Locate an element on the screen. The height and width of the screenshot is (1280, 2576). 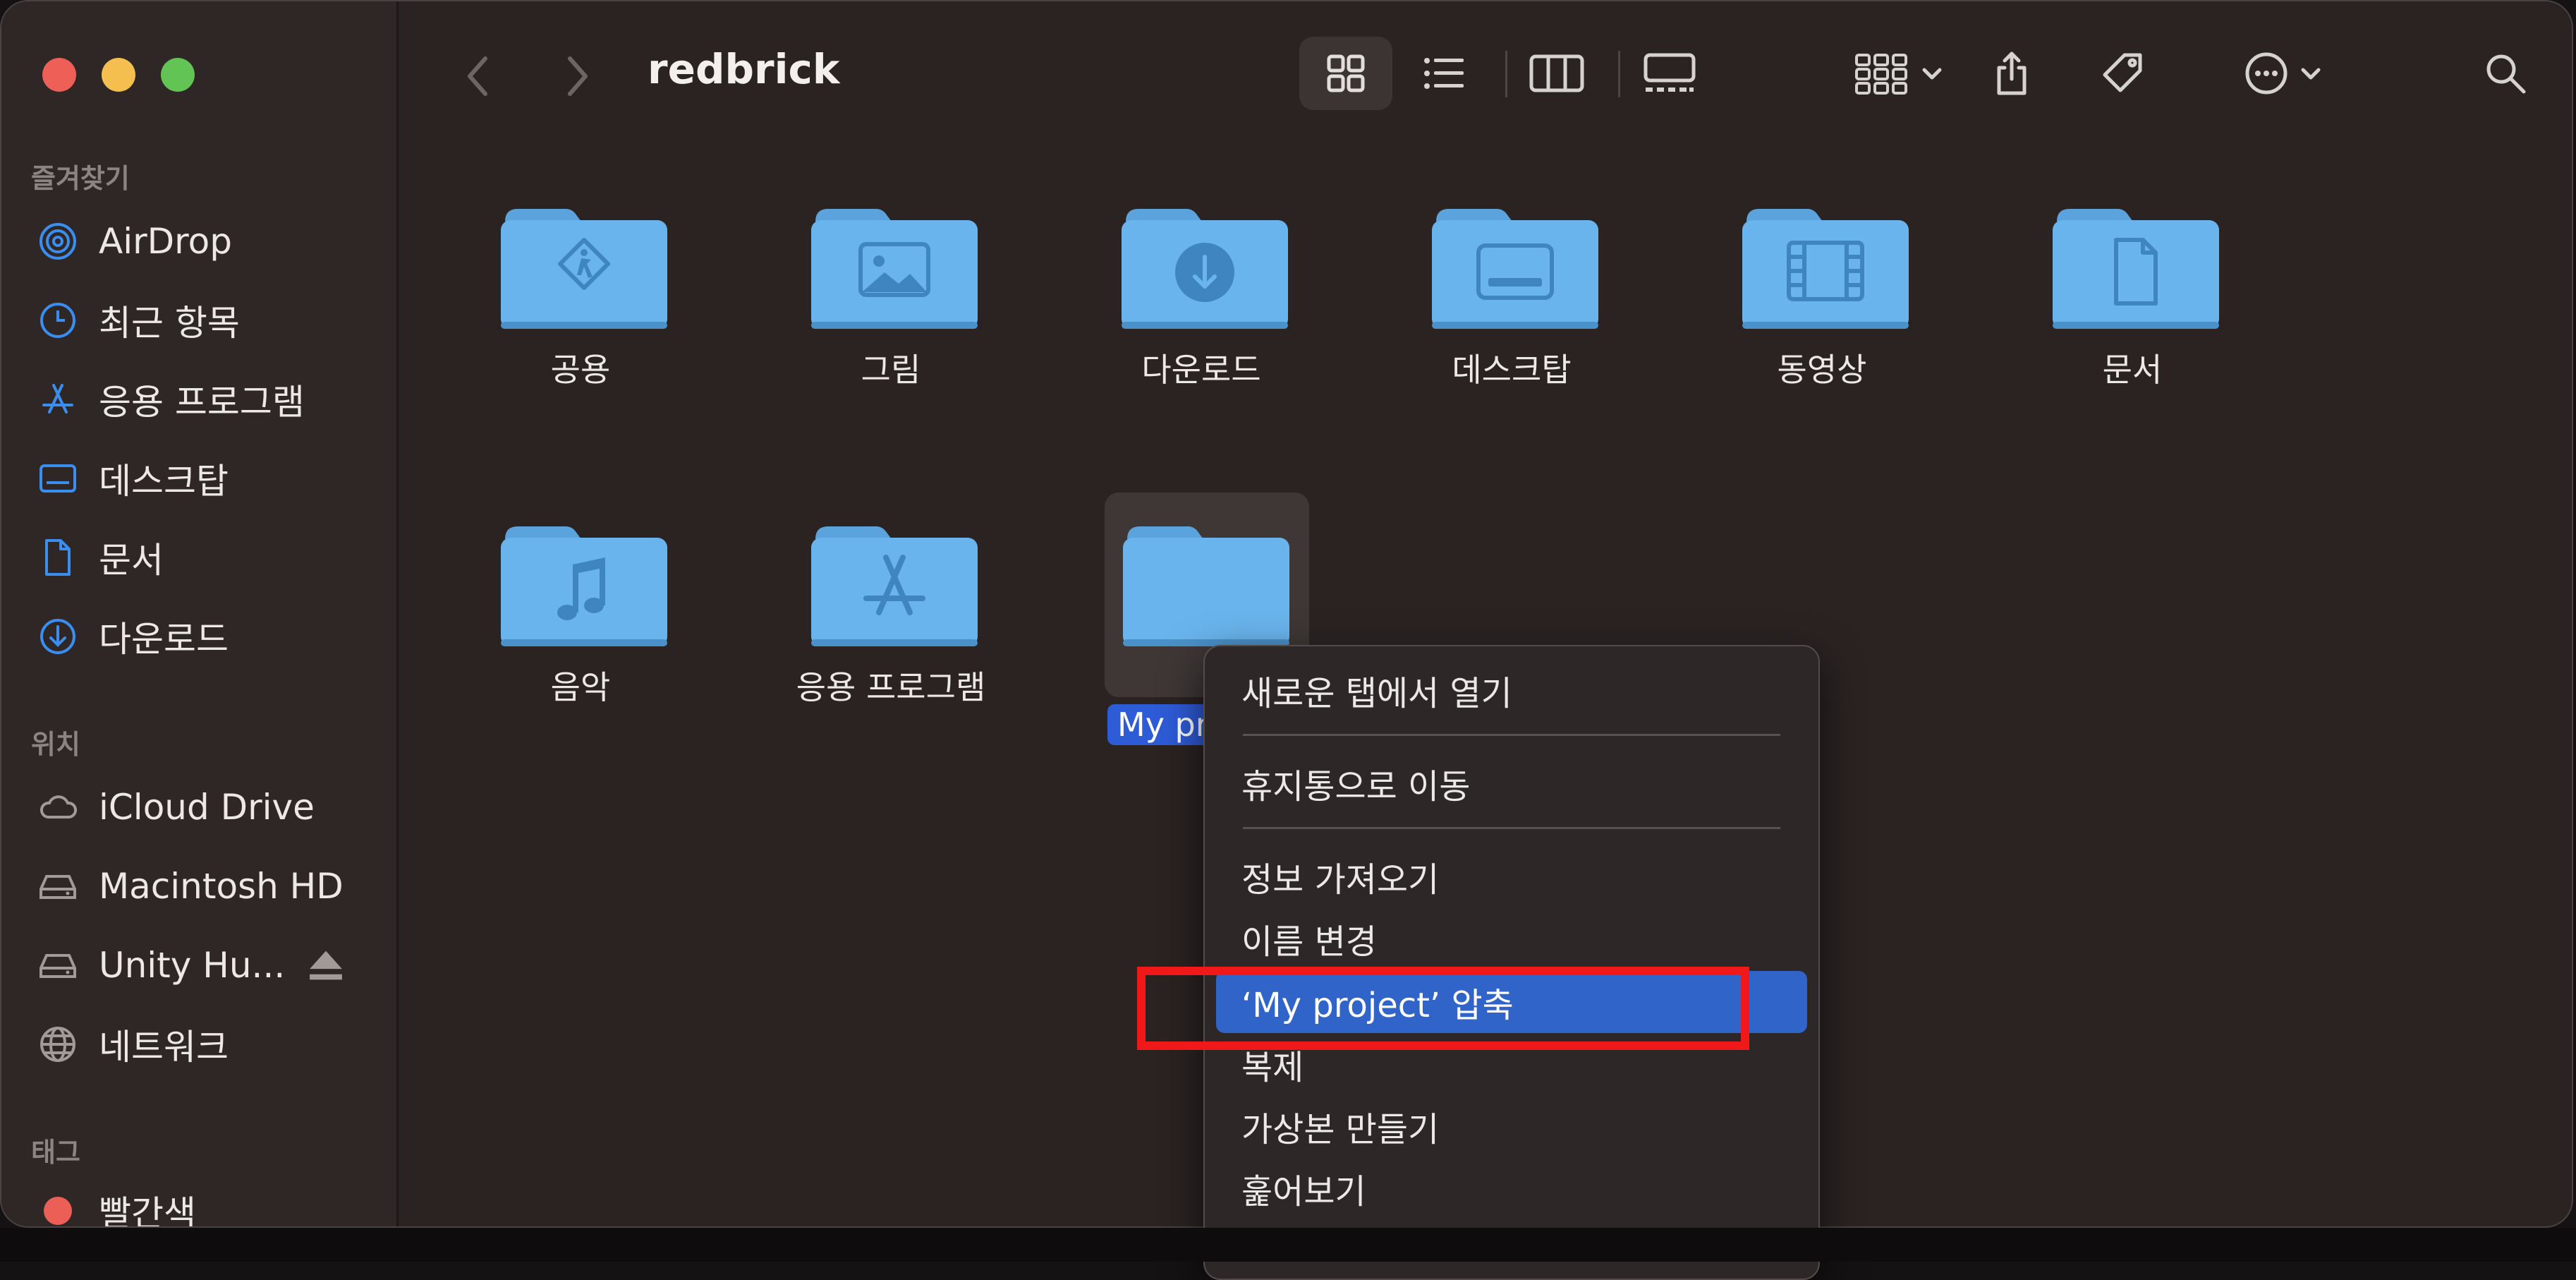
download-icon is located at coordinates (57, 636).